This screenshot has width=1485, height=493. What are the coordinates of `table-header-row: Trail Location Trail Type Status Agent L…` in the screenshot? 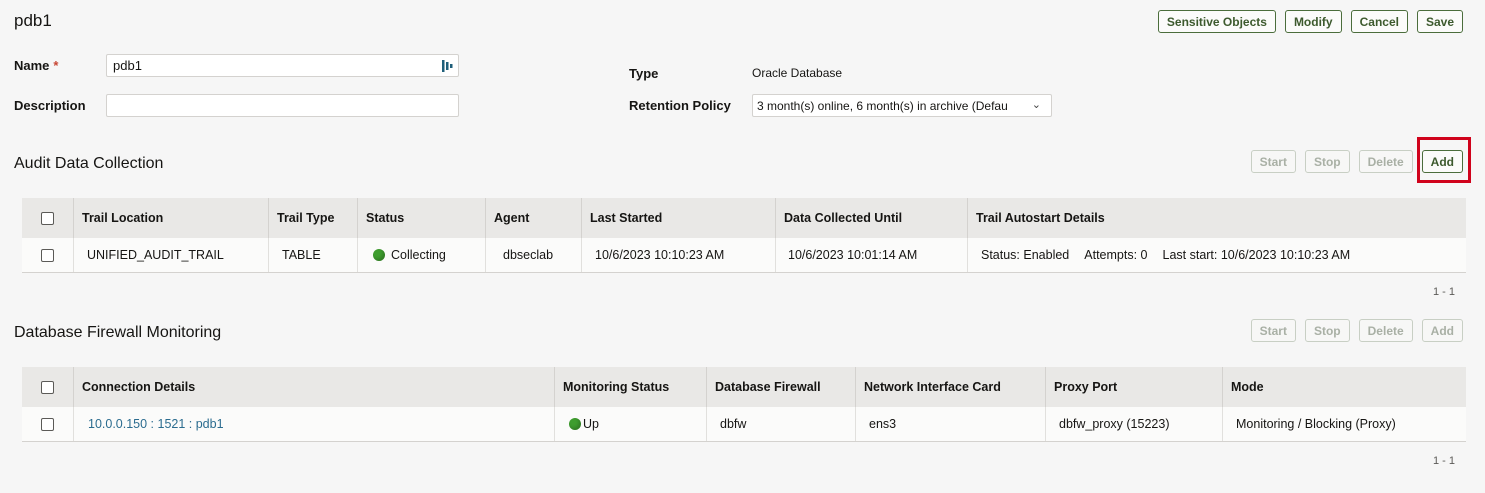 It's located at (744, 218).